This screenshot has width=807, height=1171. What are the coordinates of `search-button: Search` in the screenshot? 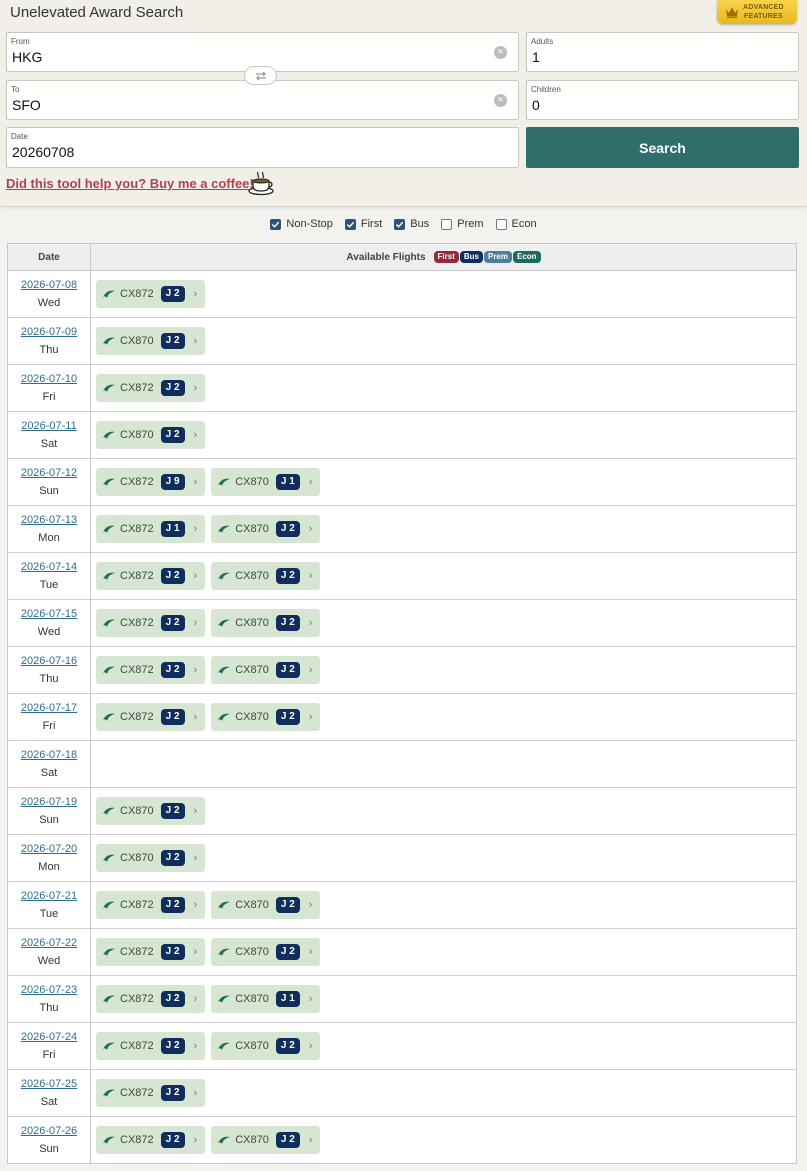 It's located at (662, 147).